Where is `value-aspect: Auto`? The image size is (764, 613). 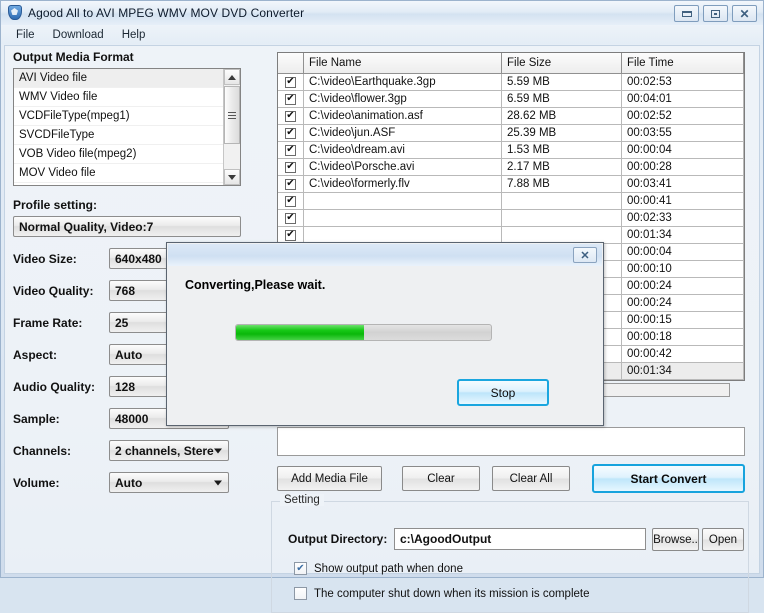 value-aspect: Auto is located at coordinates (129, 354).